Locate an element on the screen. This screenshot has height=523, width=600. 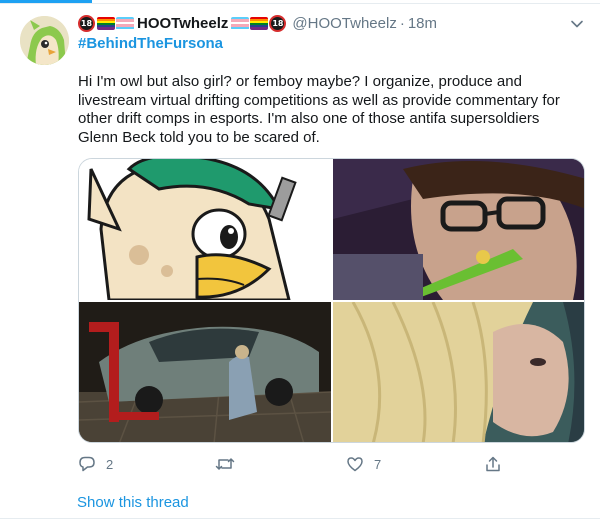
share-icon is located at coordinates (493, 464).